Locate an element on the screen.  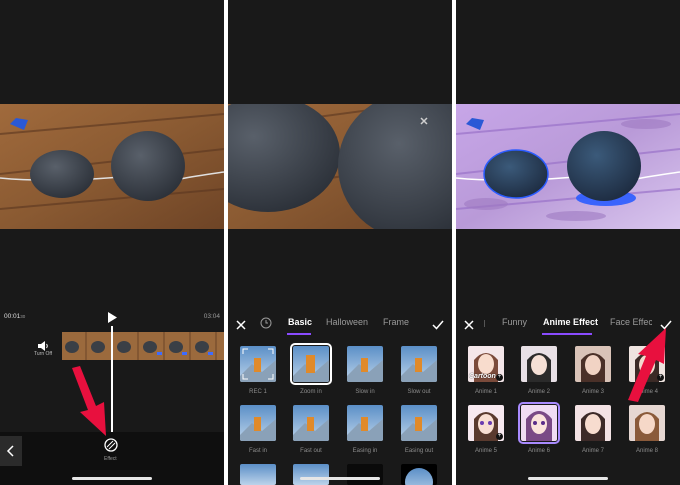
effect-thumb-slow-out is located at coordinates (419, 364).